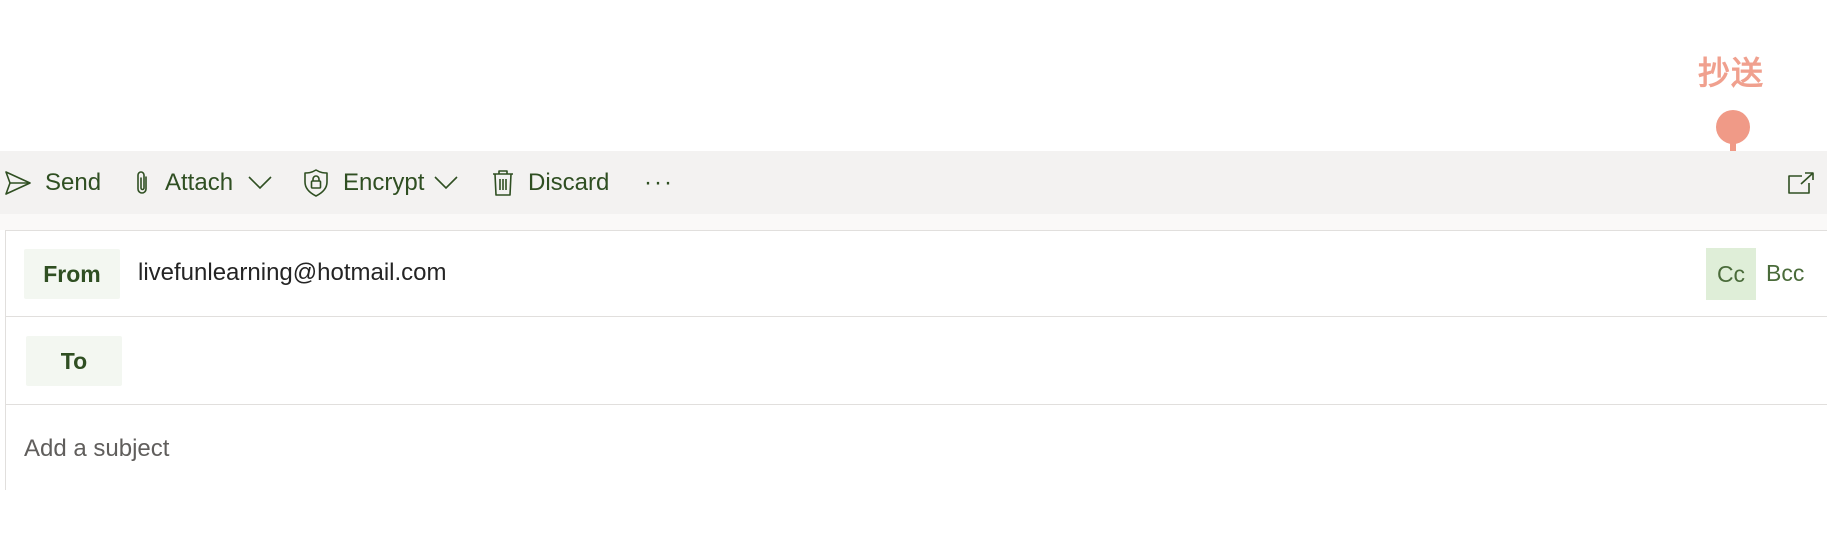  Describe the element at coordinates (73, 182) in the screenshot. I see `send-label: Send` at that location.